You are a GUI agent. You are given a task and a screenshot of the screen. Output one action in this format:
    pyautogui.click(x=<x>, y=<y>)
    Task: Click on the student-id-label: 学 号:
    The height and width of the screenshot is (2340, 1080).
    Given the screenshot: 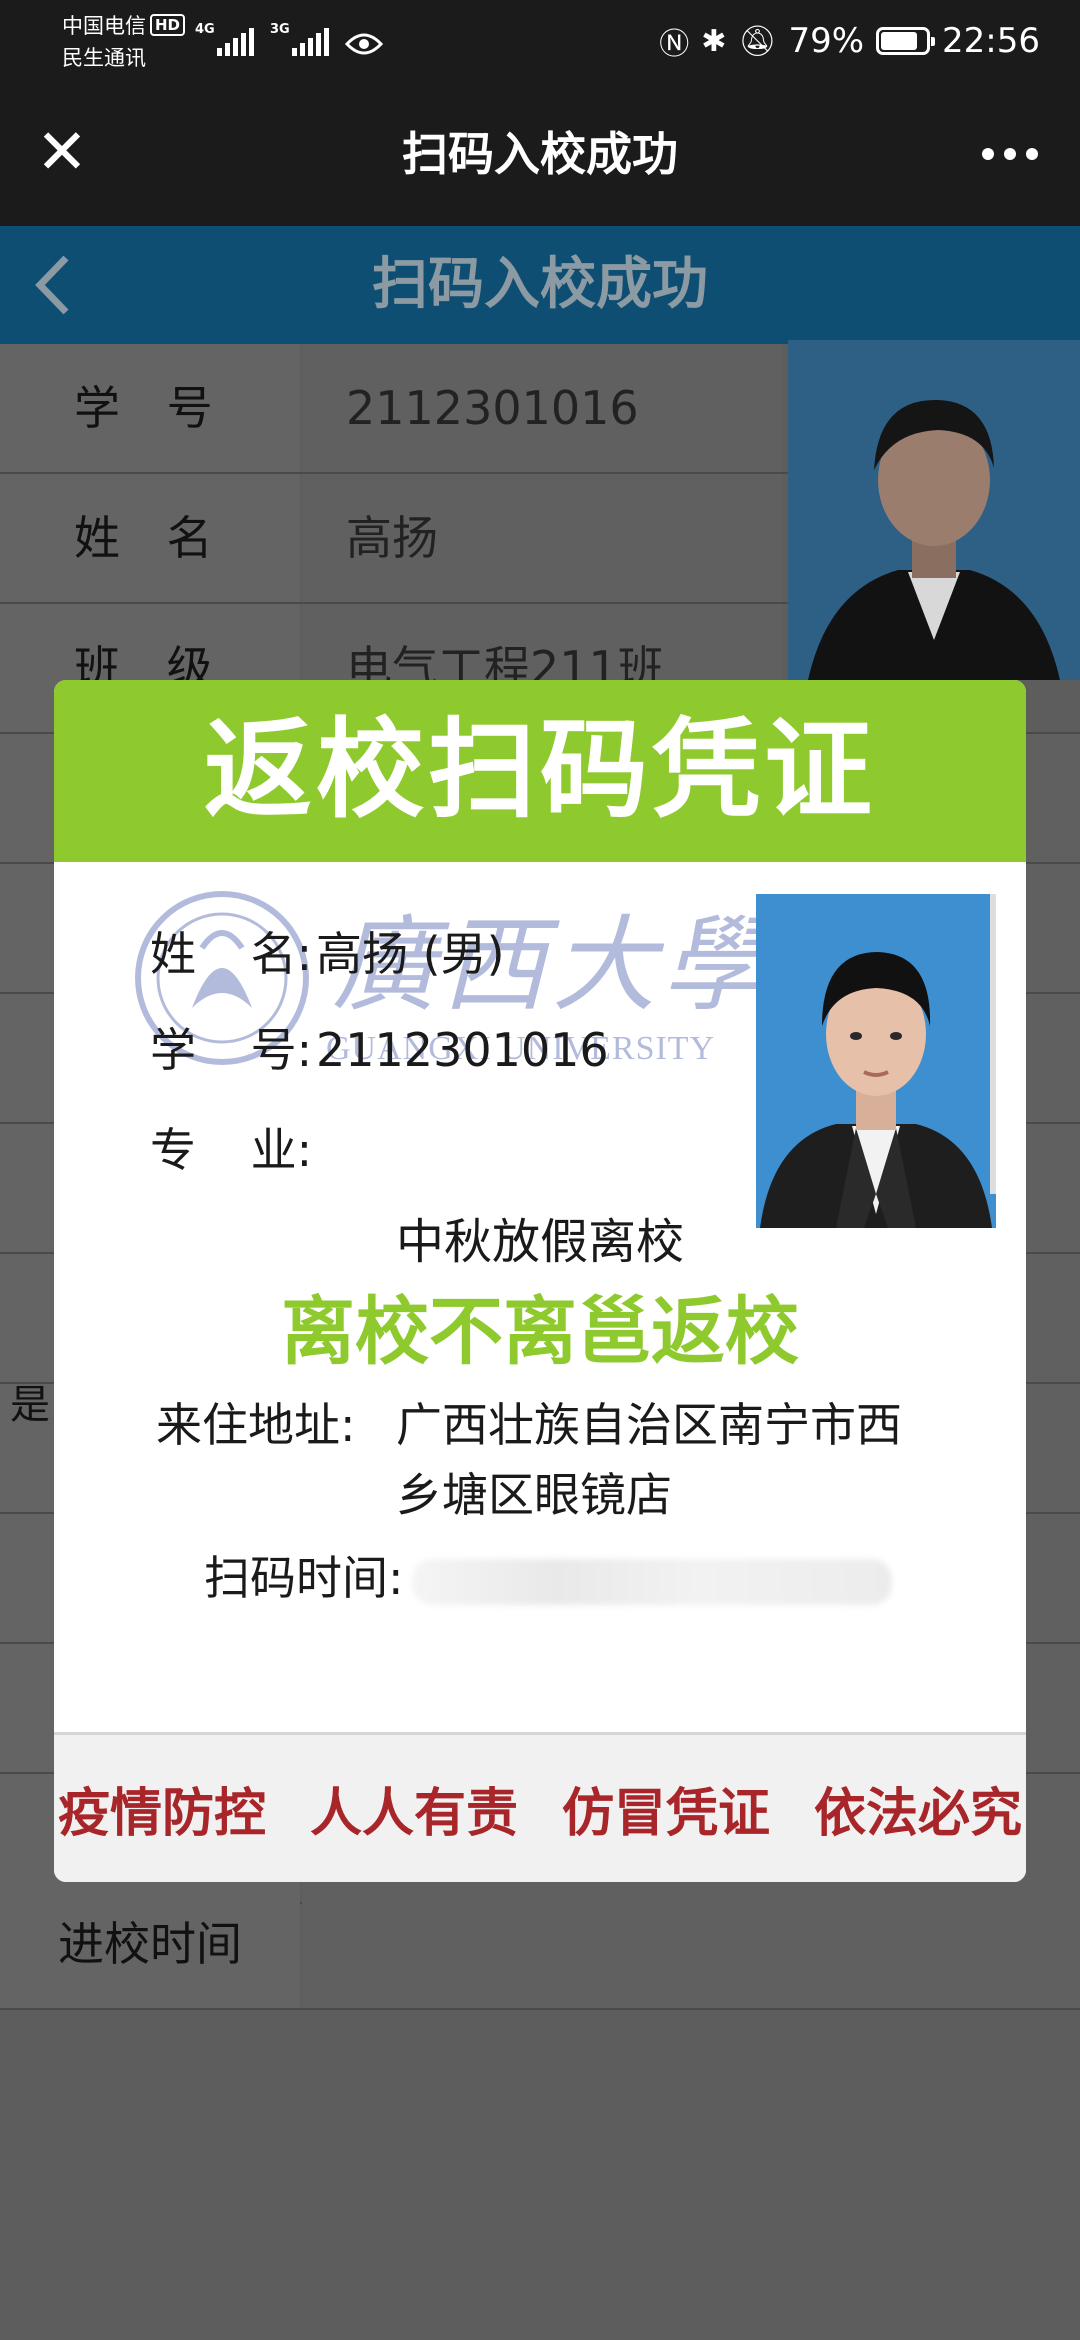 What is the action you would take?
    pyautogui.click(x=231, y=1050)
    